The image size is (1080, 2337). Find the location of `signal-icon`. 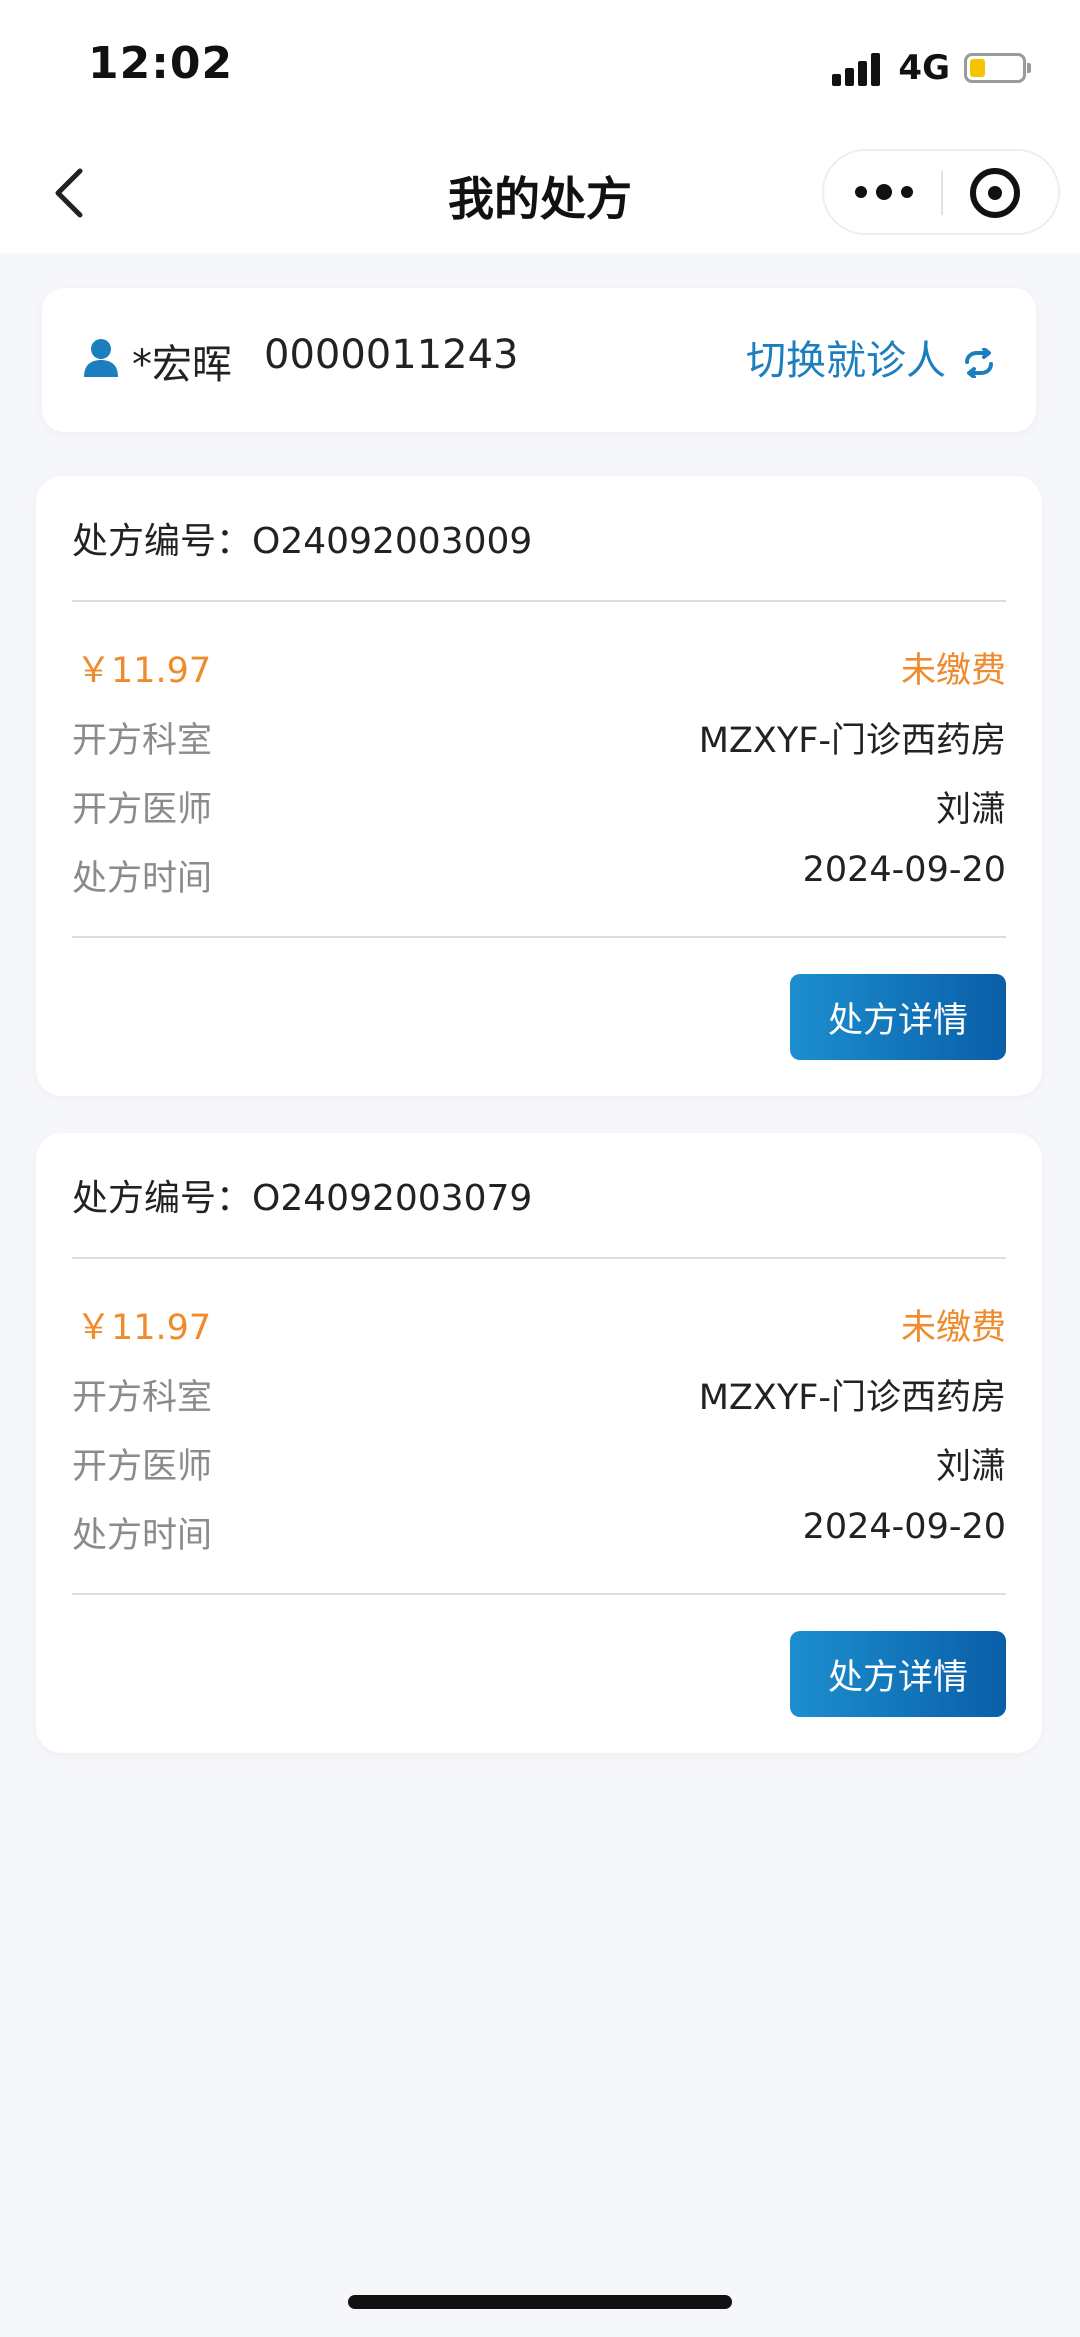

signal-icon is located at coordinates (858, 68).